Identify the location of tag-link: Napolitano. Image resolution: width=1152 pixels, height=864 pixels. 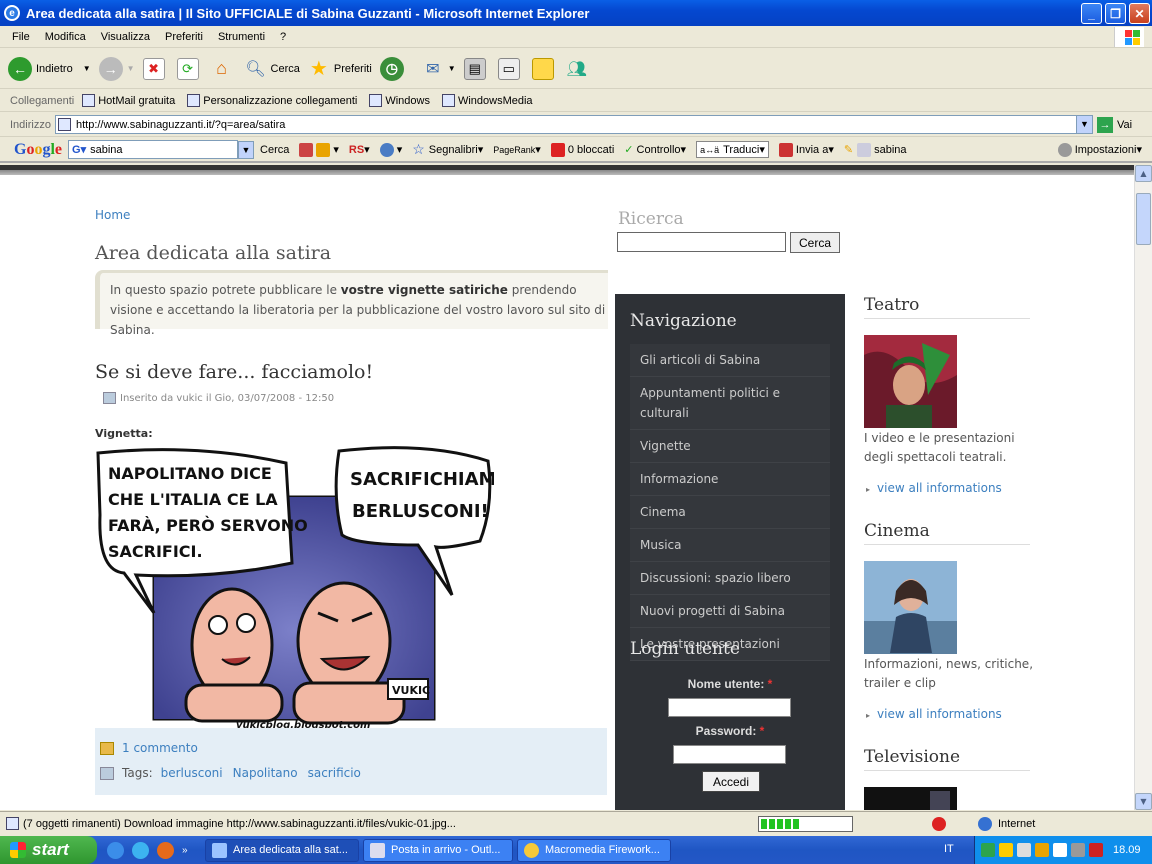
(265, 773).